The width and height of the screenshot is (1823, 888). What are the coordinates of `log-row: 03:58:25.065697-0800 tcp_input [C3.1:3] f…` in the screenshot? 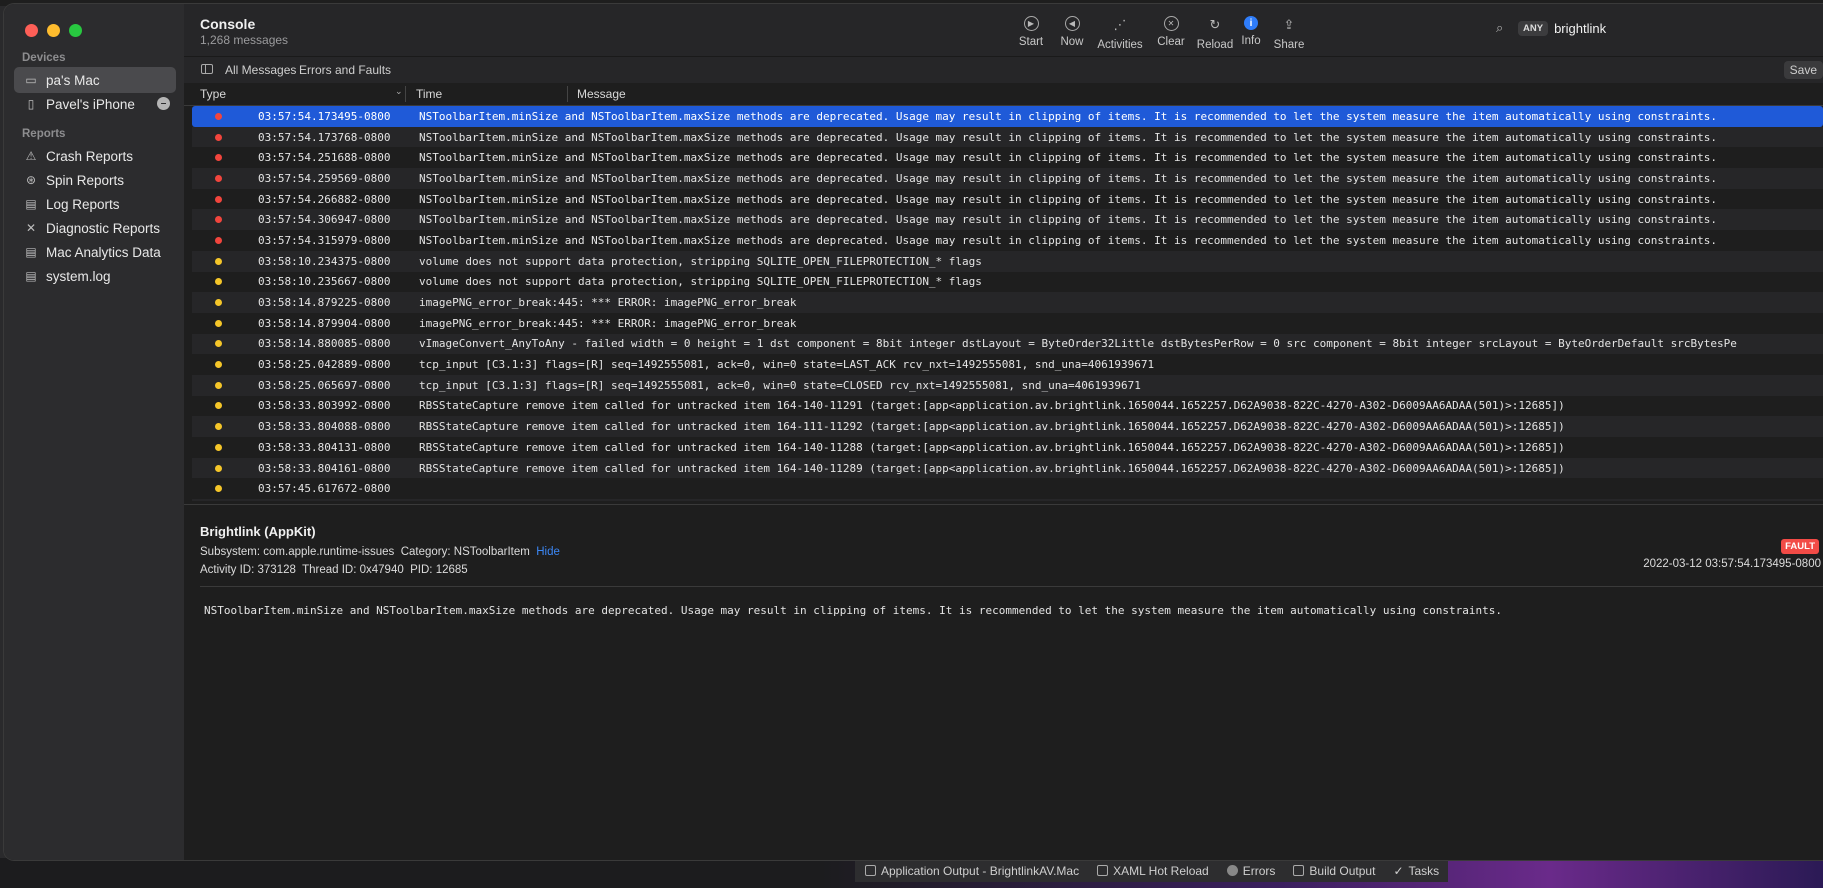 It's located at (1007, 385).